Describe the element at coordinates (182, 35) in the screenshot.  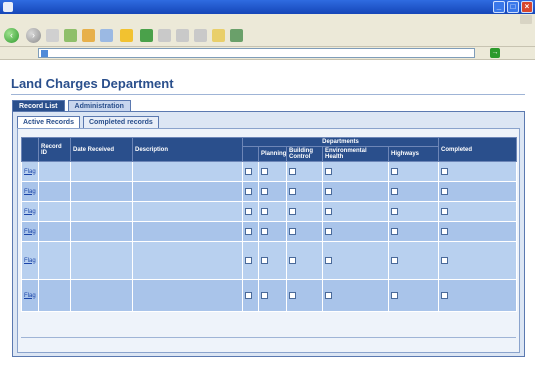
I see `mail-icon` at that location.